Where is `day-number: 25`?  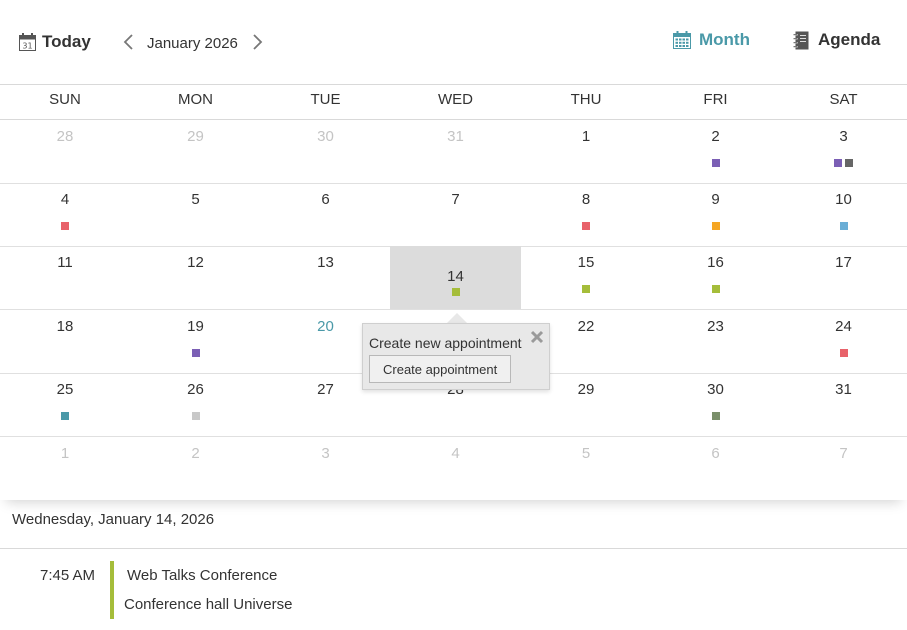
day-number: 25 is located at coordinates (65, 389).